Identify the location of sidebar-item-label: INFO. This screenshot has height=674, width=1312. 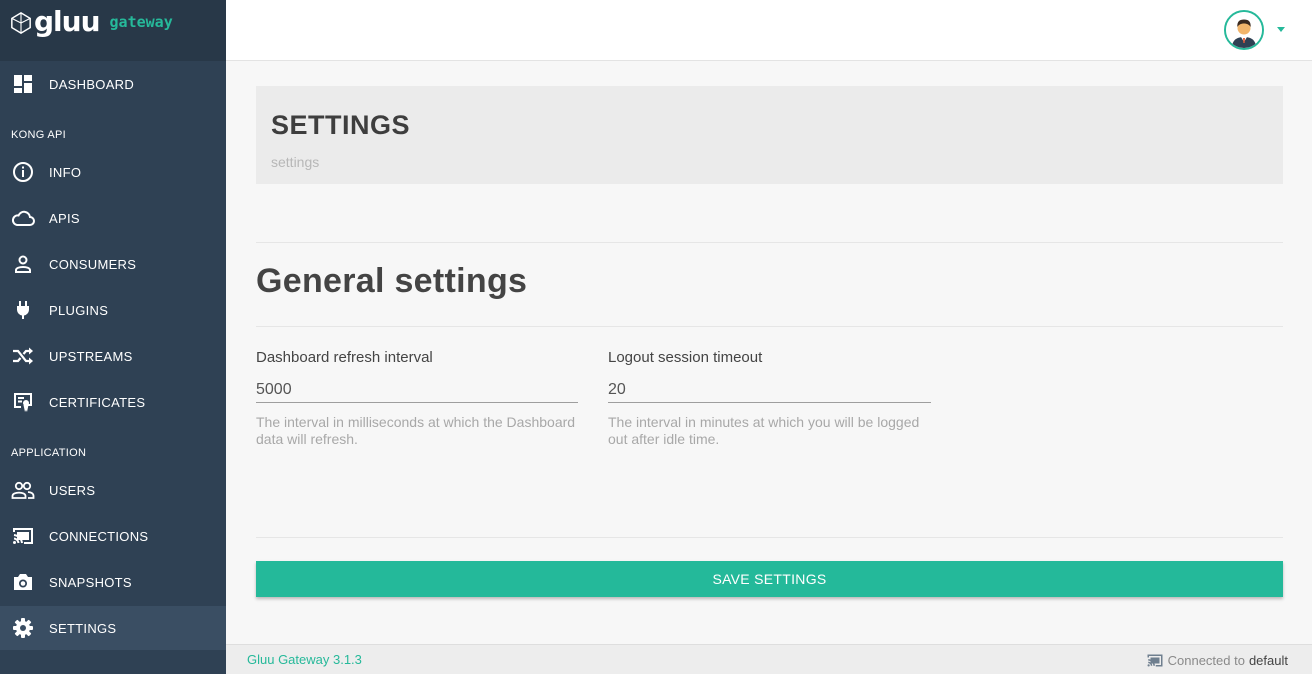
(65, 172).